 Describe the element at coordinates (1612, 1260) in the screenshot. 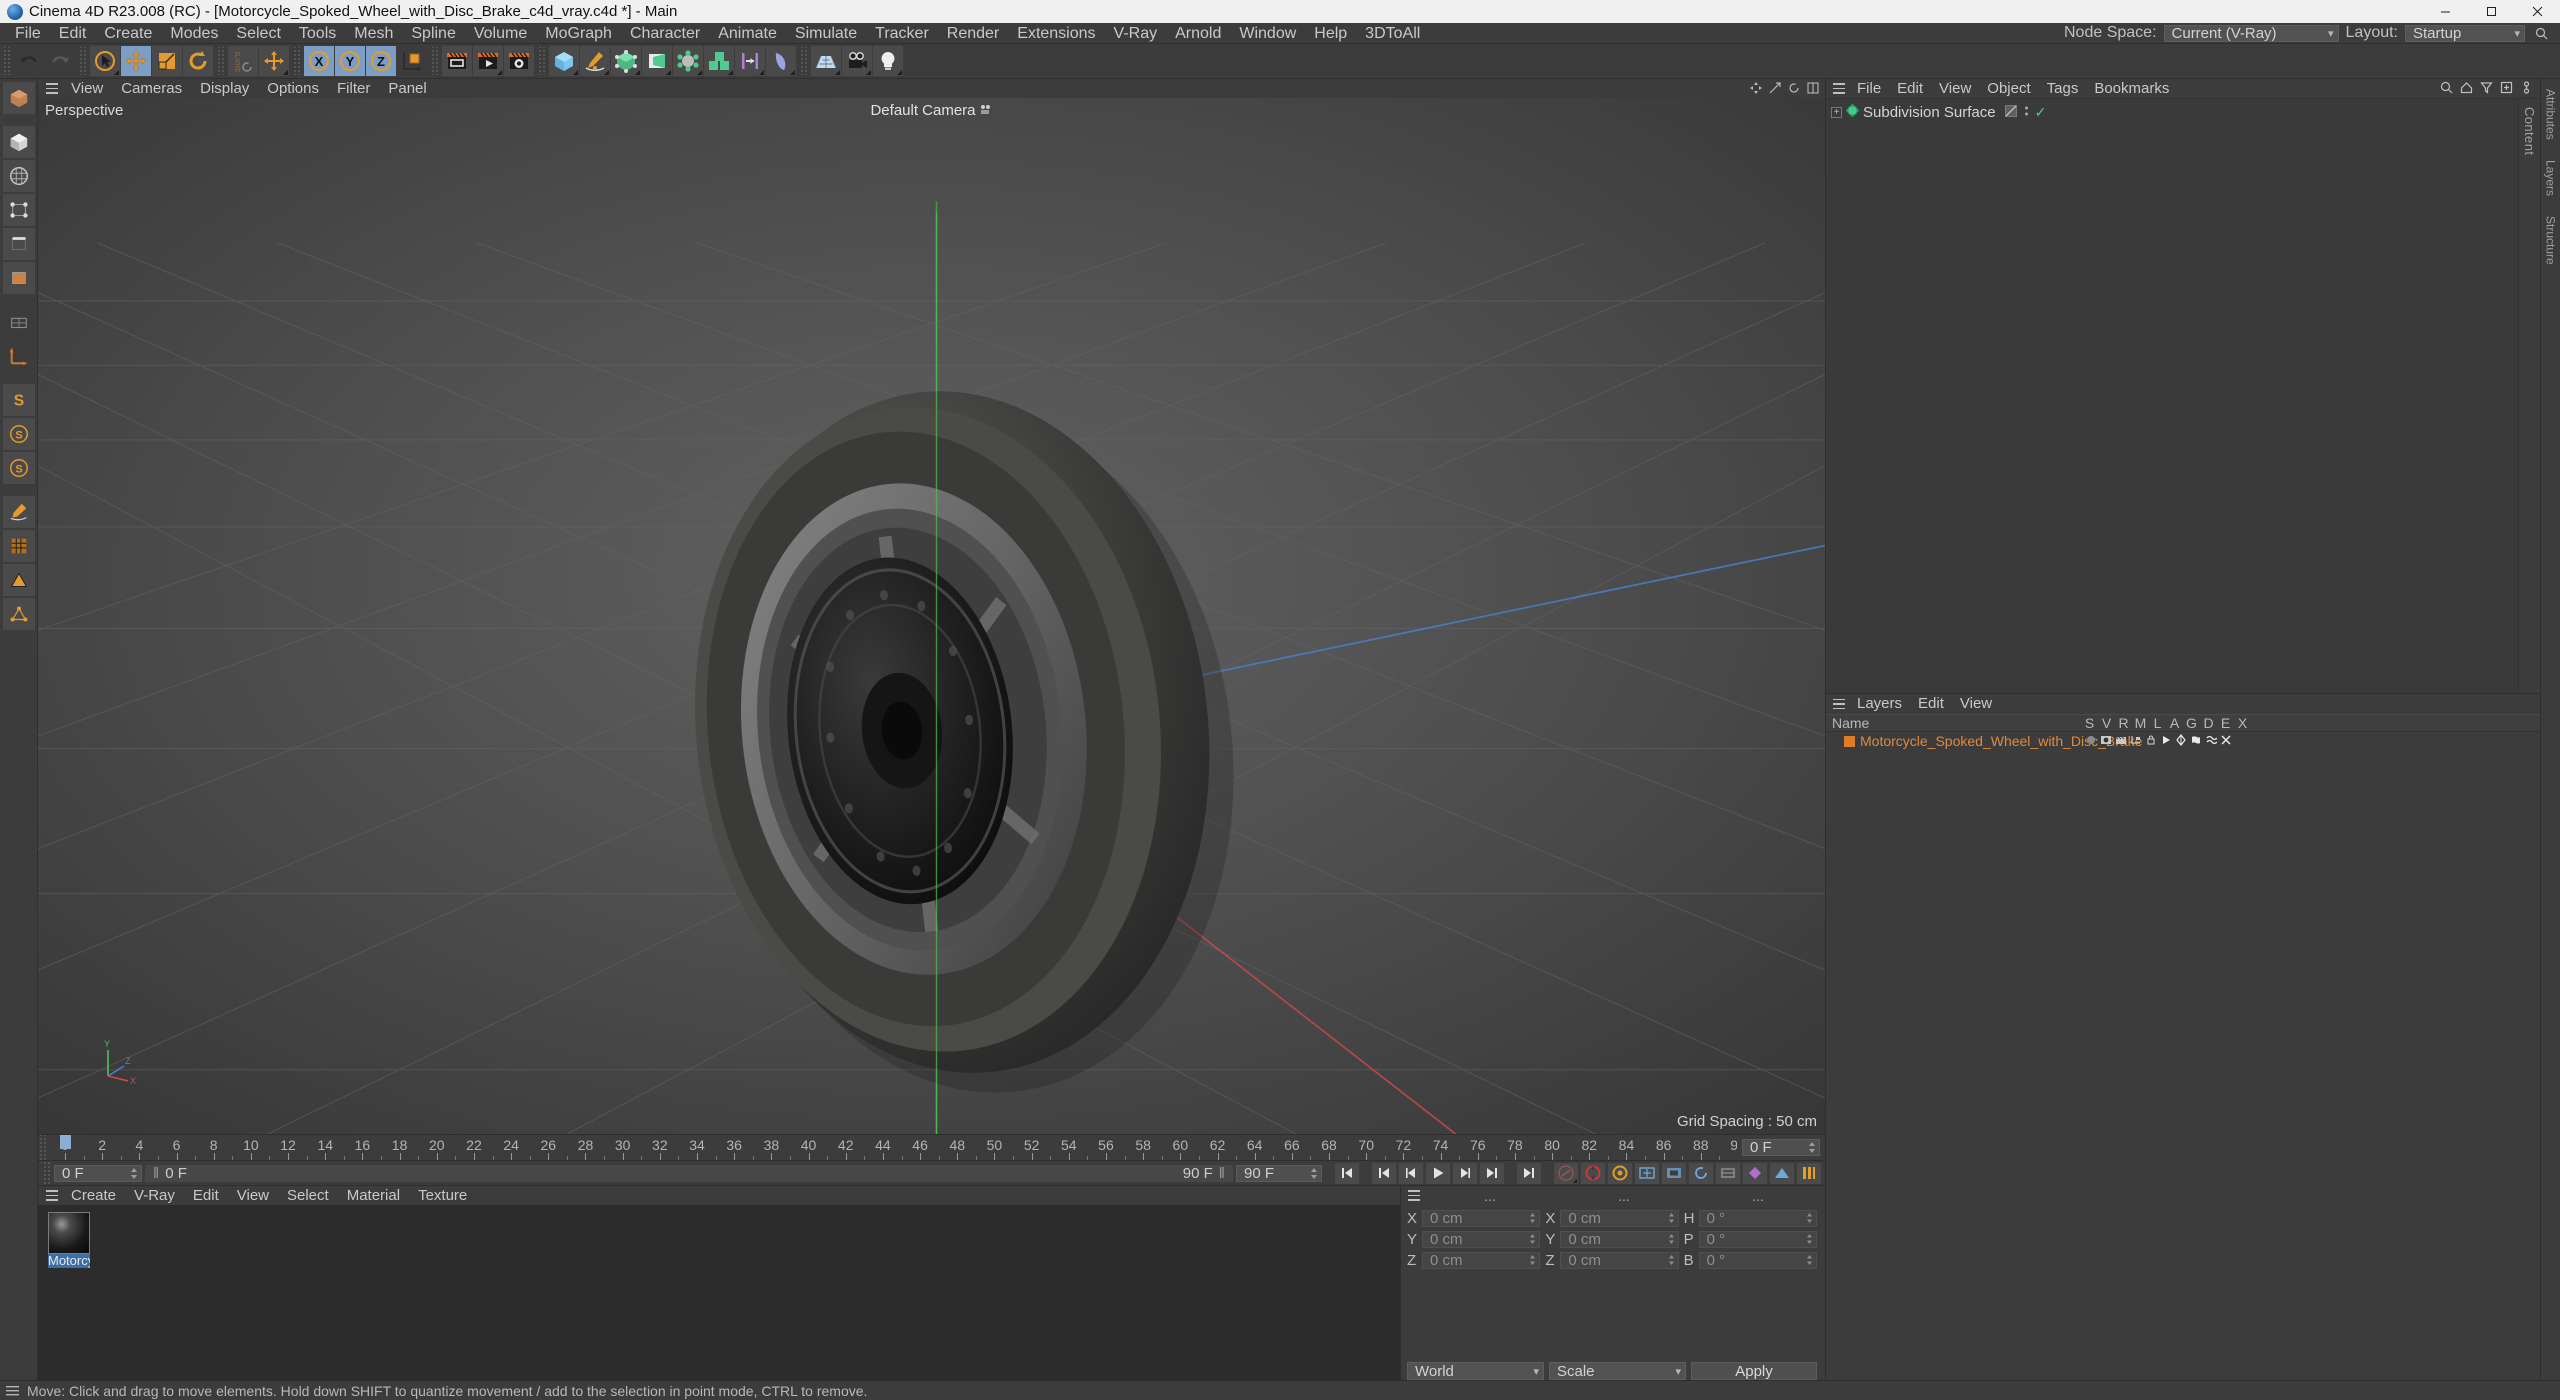

I see `size-z-field: Z 0 cm` at that location.